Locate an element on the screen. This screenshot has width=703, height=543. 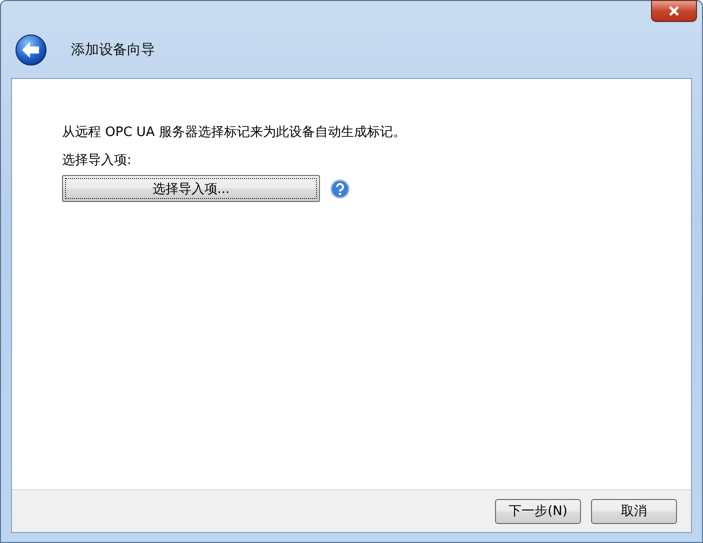
help-icon is located at coordinates (340, 188).